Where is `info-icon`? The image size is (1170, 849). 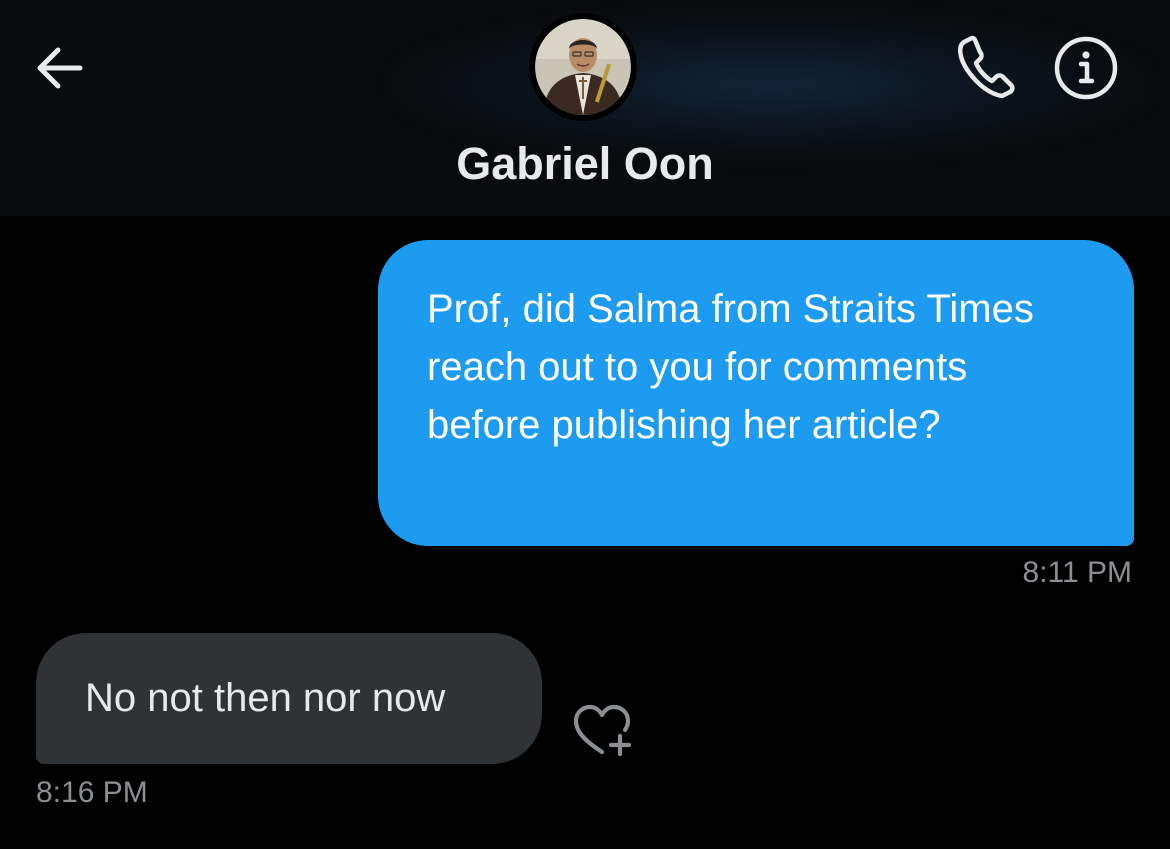 info-icon is located at coordinates (1086, 68).